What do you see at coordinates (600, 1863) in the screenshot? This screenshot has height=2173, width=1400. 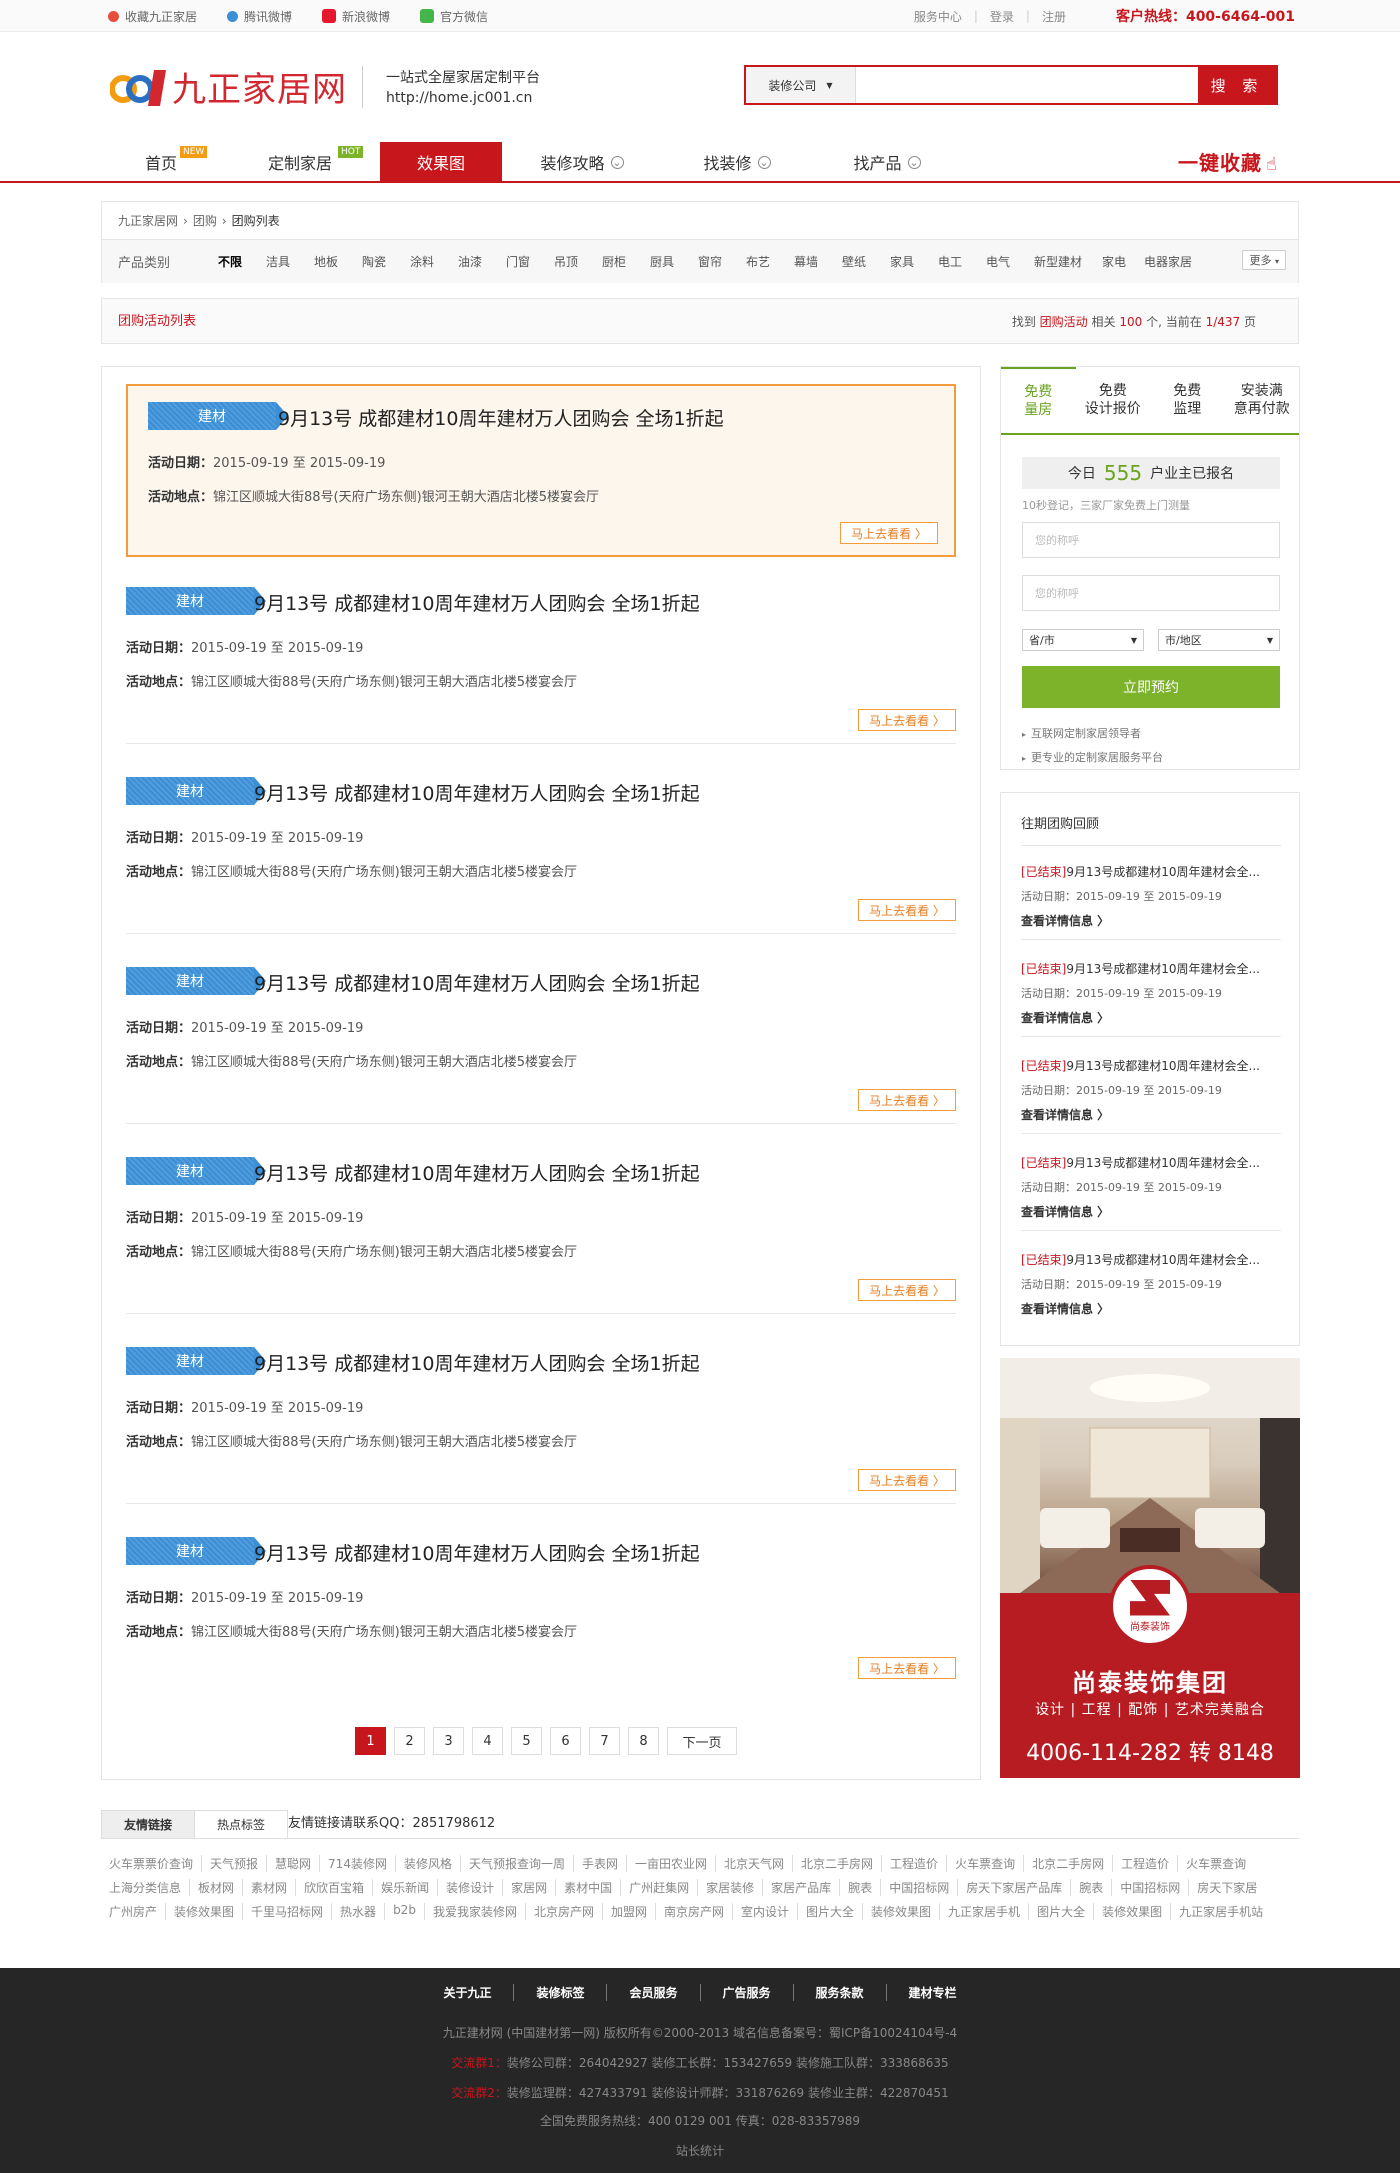 I see `friend-link: 手表网` at bounding box center [600, 1863].